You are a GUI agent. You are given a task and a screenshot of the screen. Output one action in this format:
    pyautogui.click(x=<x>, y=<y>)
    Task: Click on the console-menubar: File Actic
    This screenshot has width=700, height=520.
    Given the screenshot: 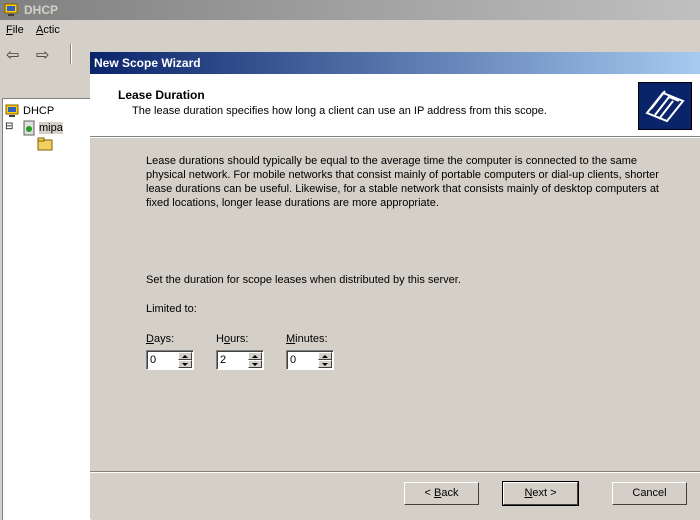 What is the action you would take?
    pyautogui.click(x=350, y=31)
    